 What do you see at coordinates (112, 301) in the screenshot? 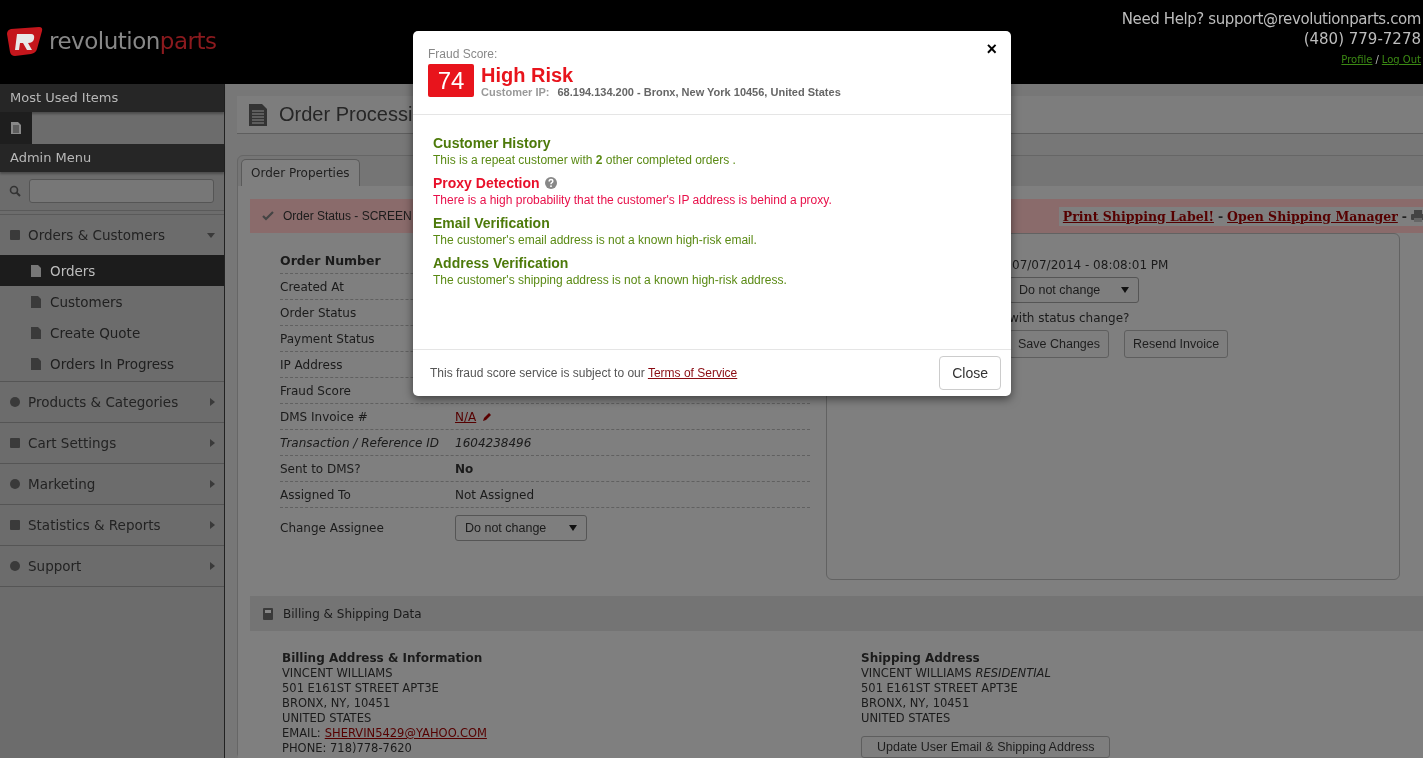
I see `submenu-item: Customers` at bounding box center [112, 301].